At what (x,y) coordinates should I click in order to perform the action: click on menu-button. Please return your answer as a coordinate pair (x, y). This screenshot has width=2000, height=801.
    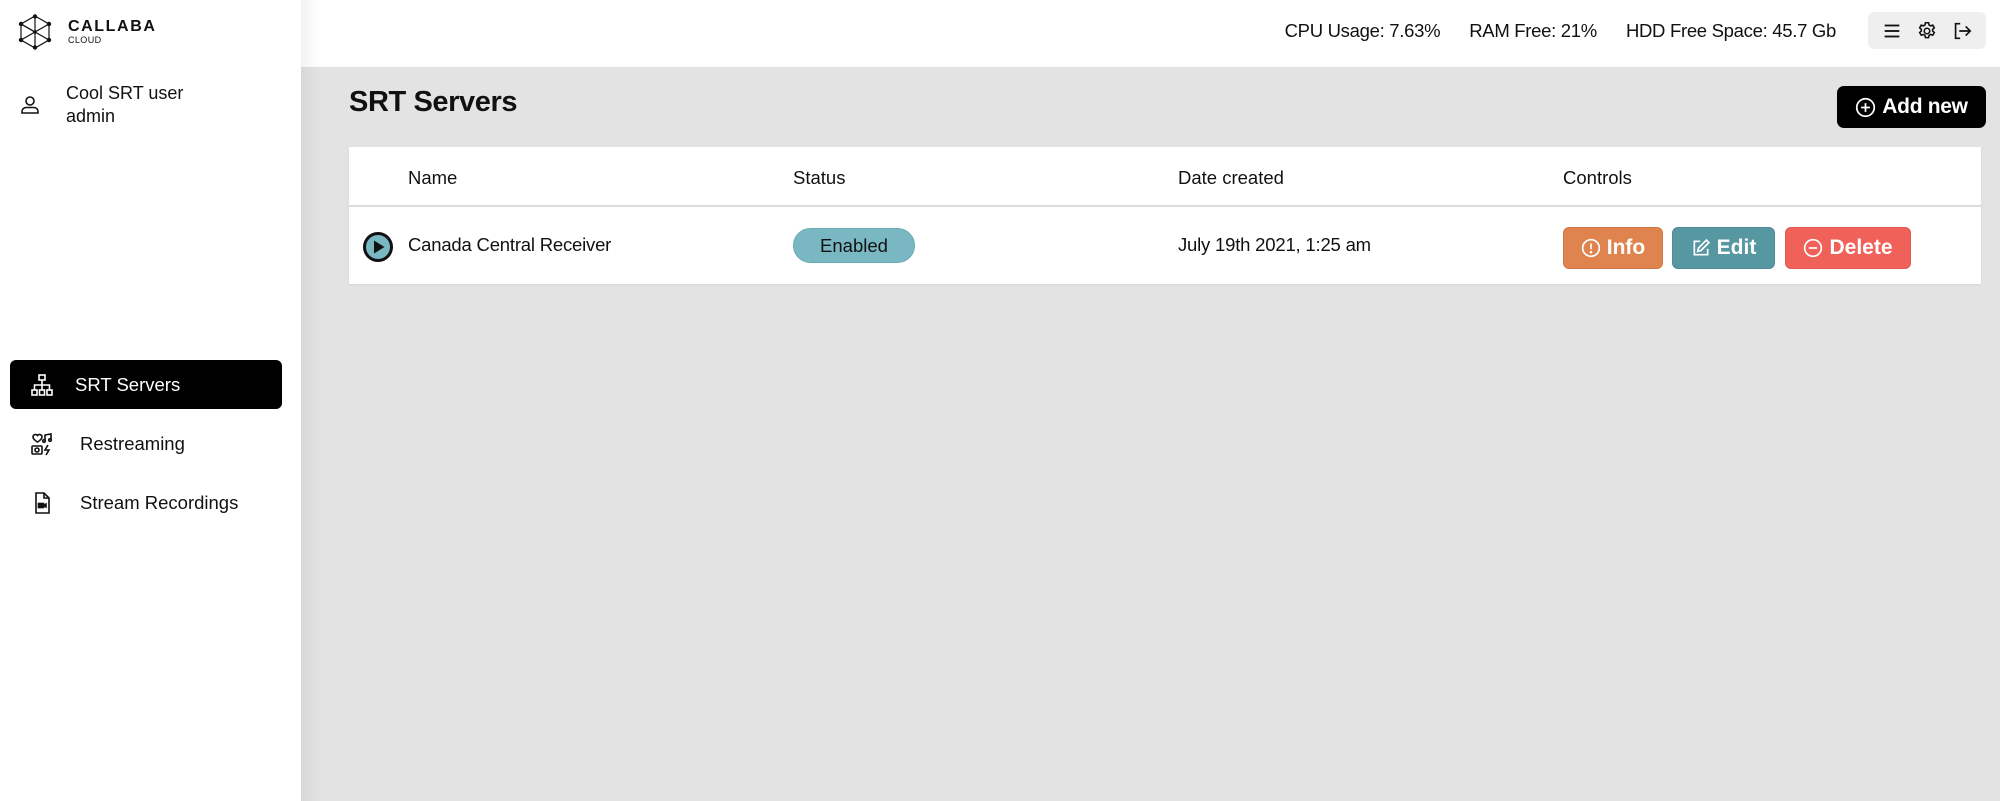
    Looking at the image, I should click on (1892, 31).